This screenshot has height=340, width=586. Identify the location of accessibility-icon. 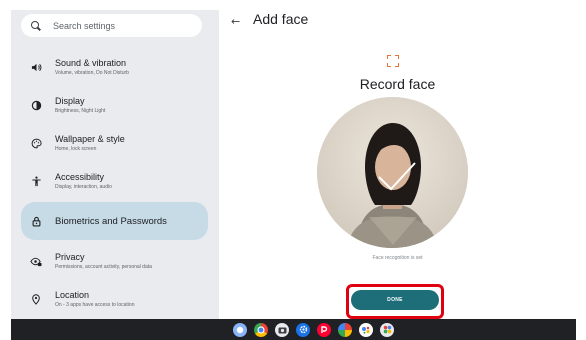
(36, 181).